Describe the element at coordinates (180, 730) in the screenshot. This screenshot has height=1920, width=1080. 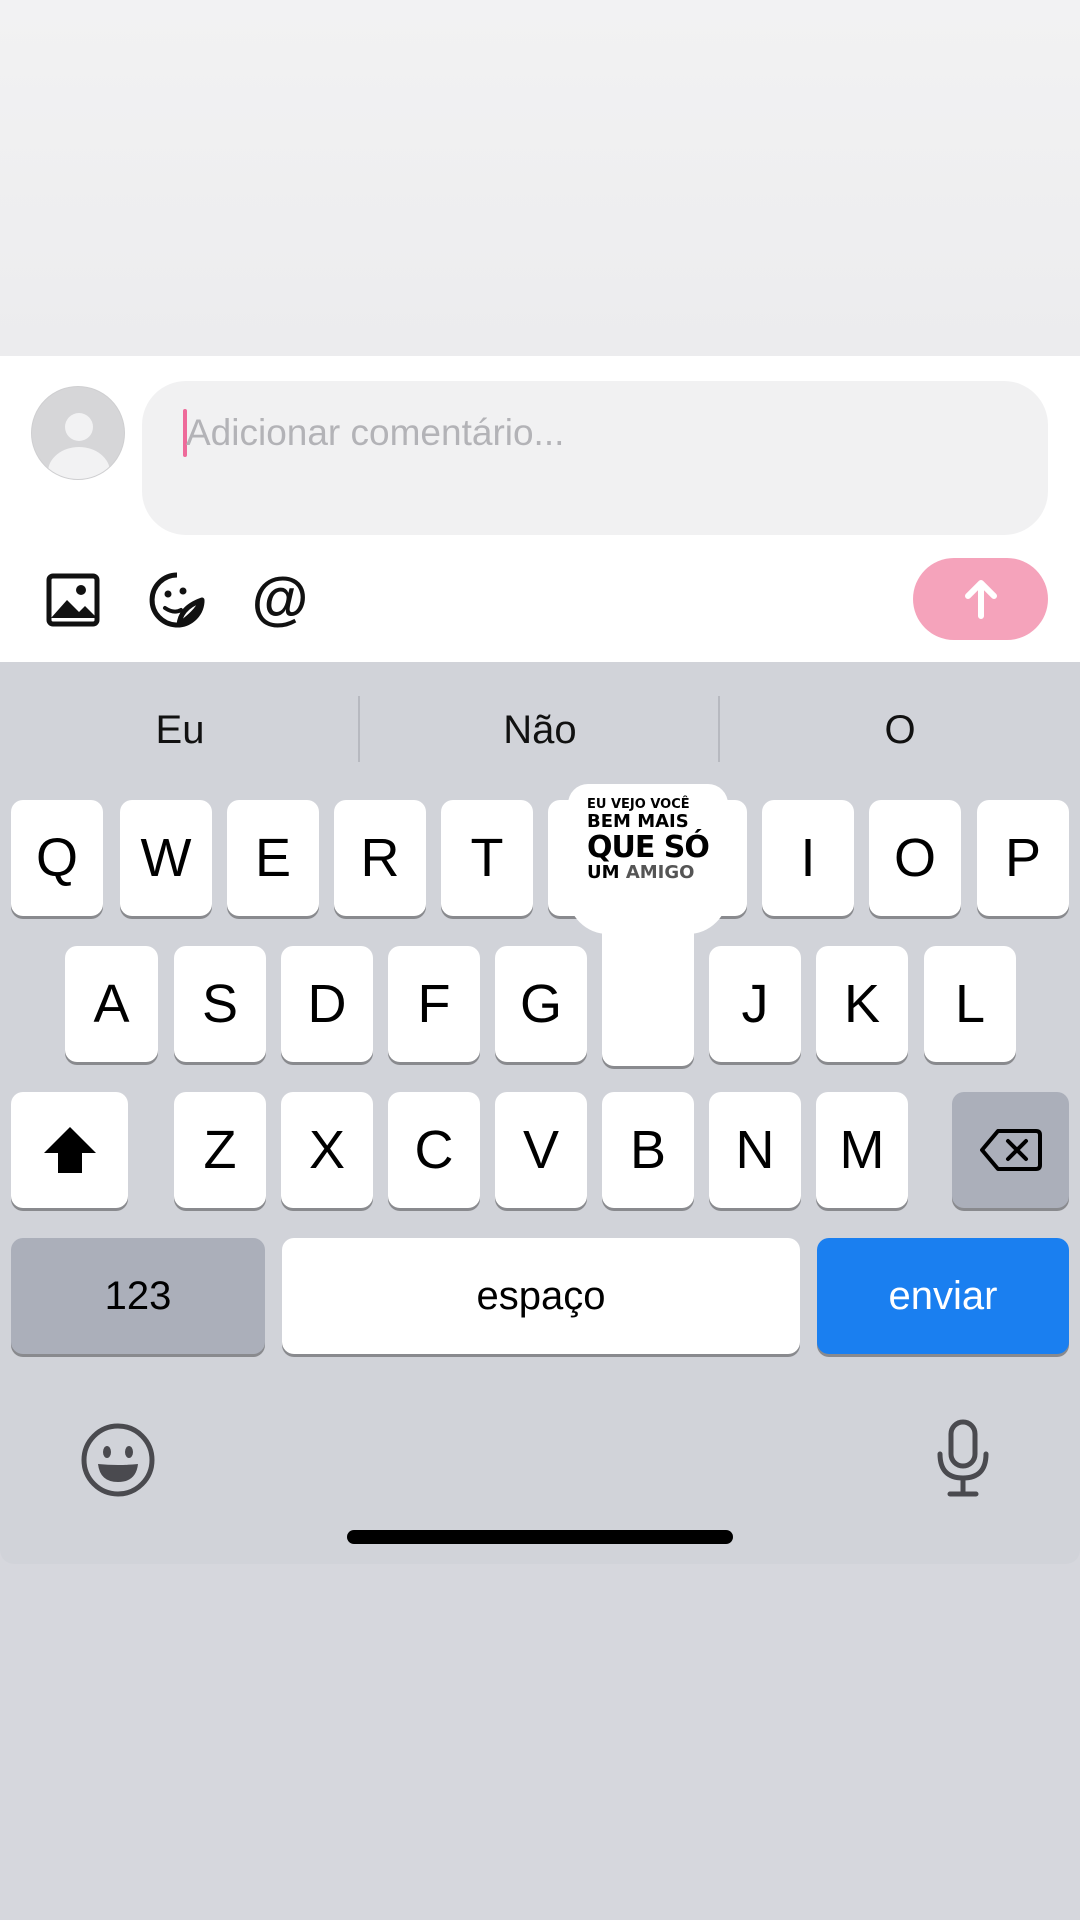
I see `suggestion-1: Eu` at that location.